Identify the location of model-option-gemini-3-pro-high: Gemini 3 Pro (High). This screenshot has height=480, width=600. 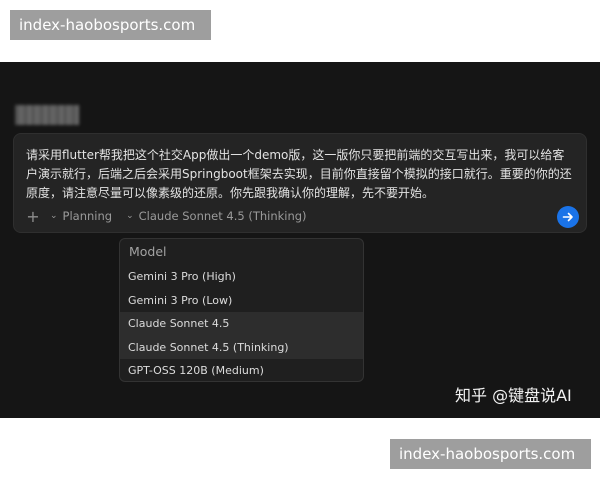
(241, 277).